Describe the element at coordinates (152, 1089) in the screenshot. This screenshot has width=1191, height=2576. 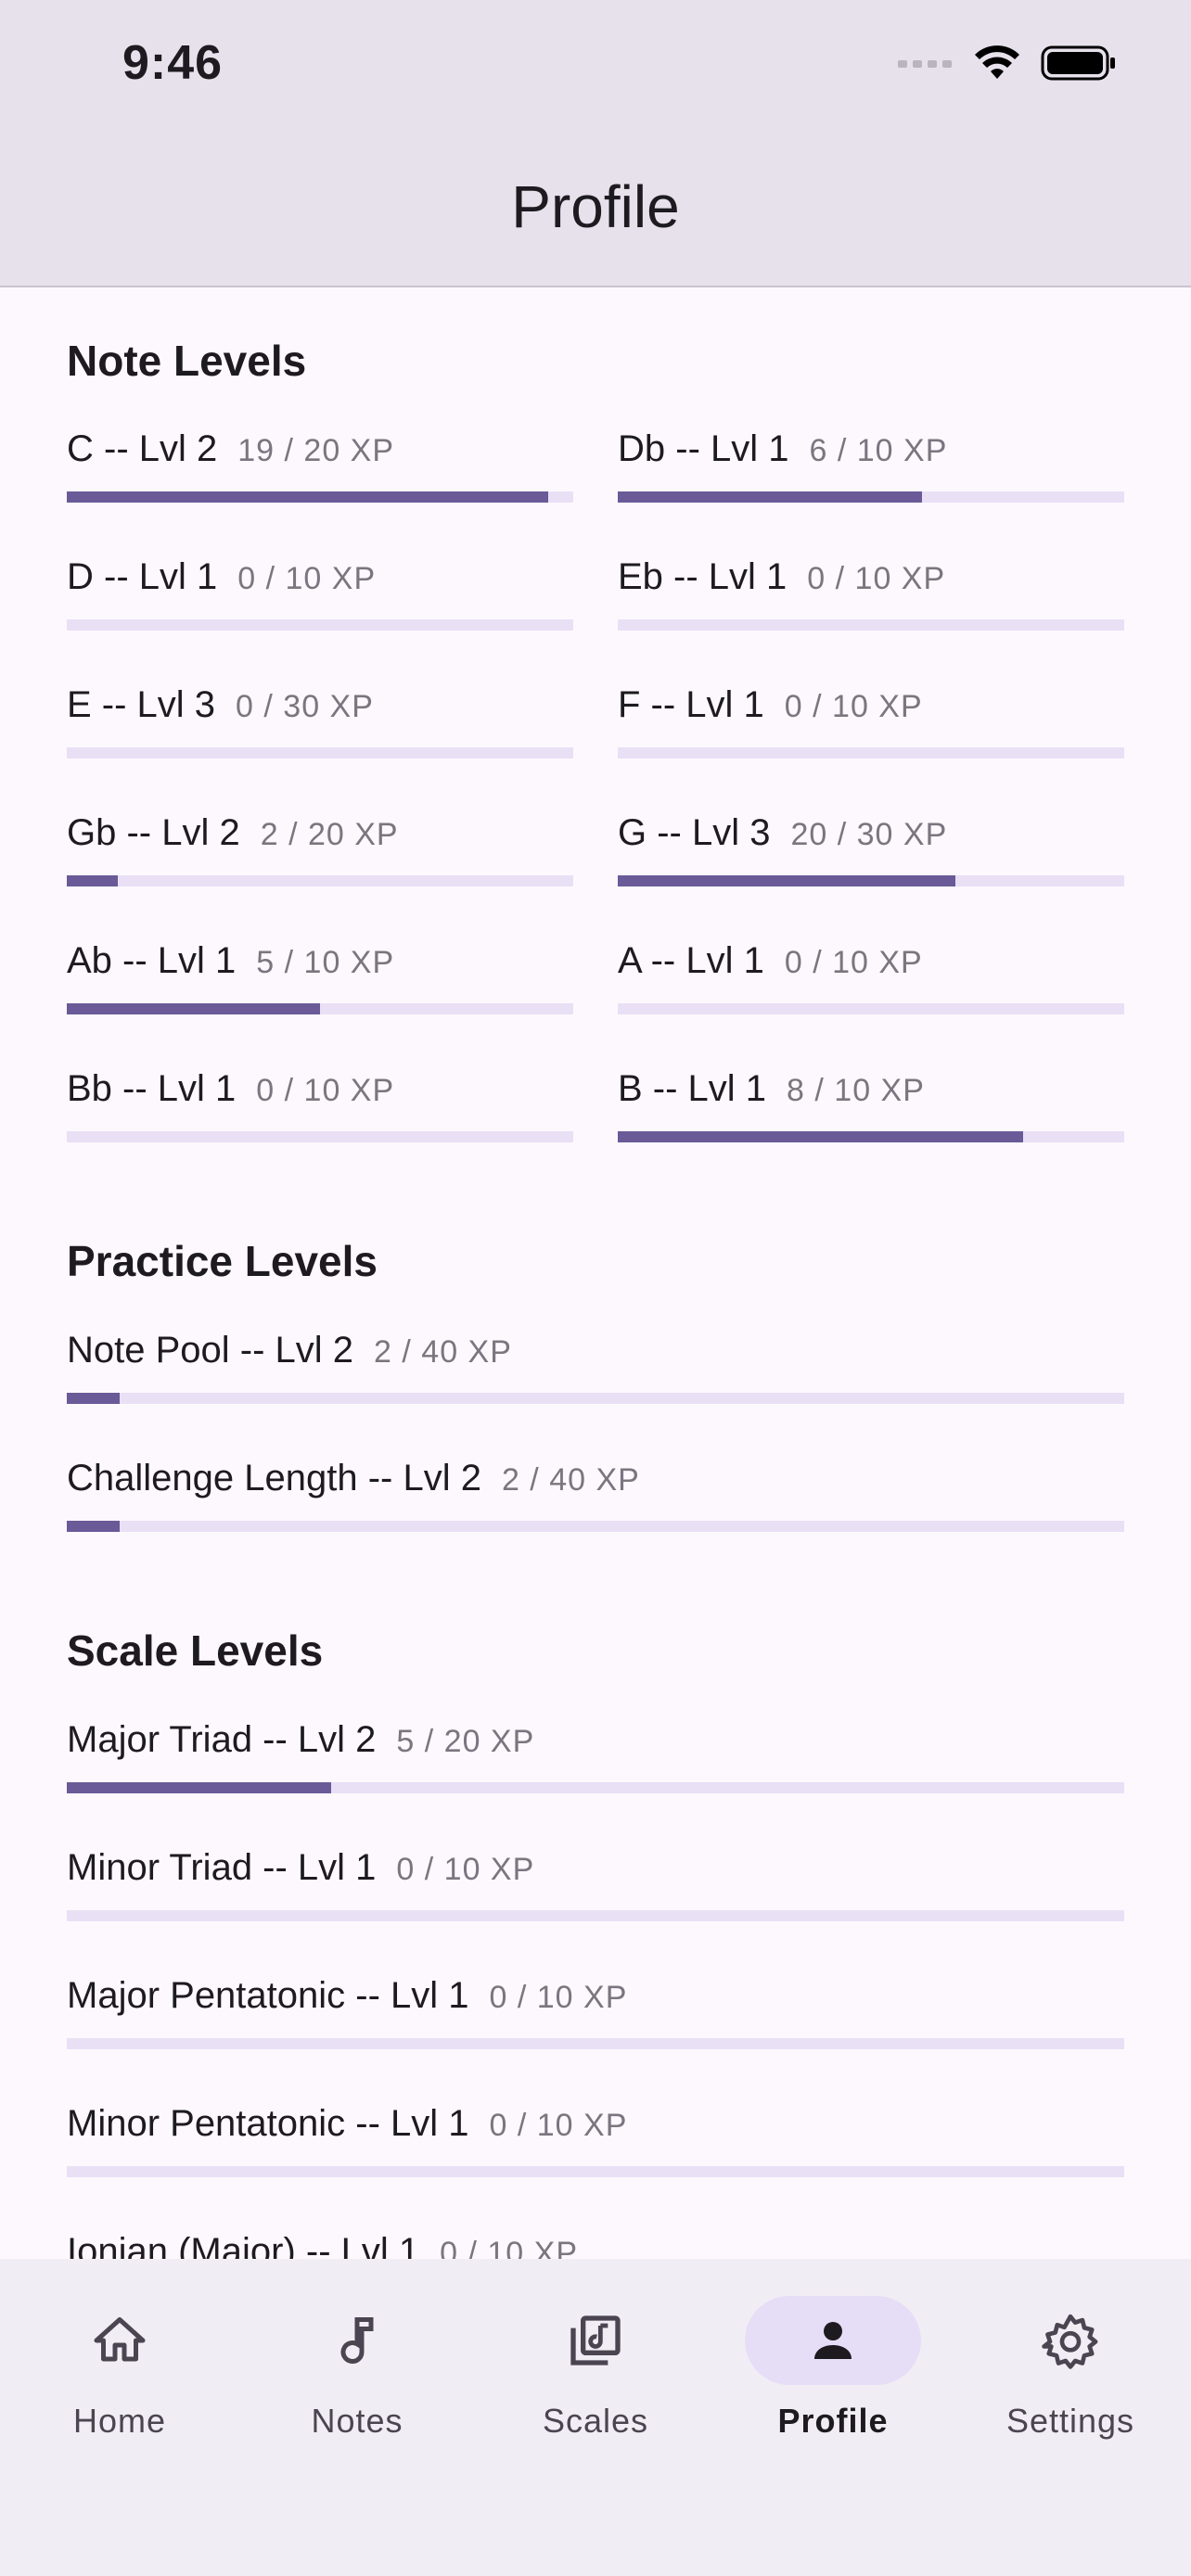
I see `level-label: Bb -- Lvl 1` at that location.